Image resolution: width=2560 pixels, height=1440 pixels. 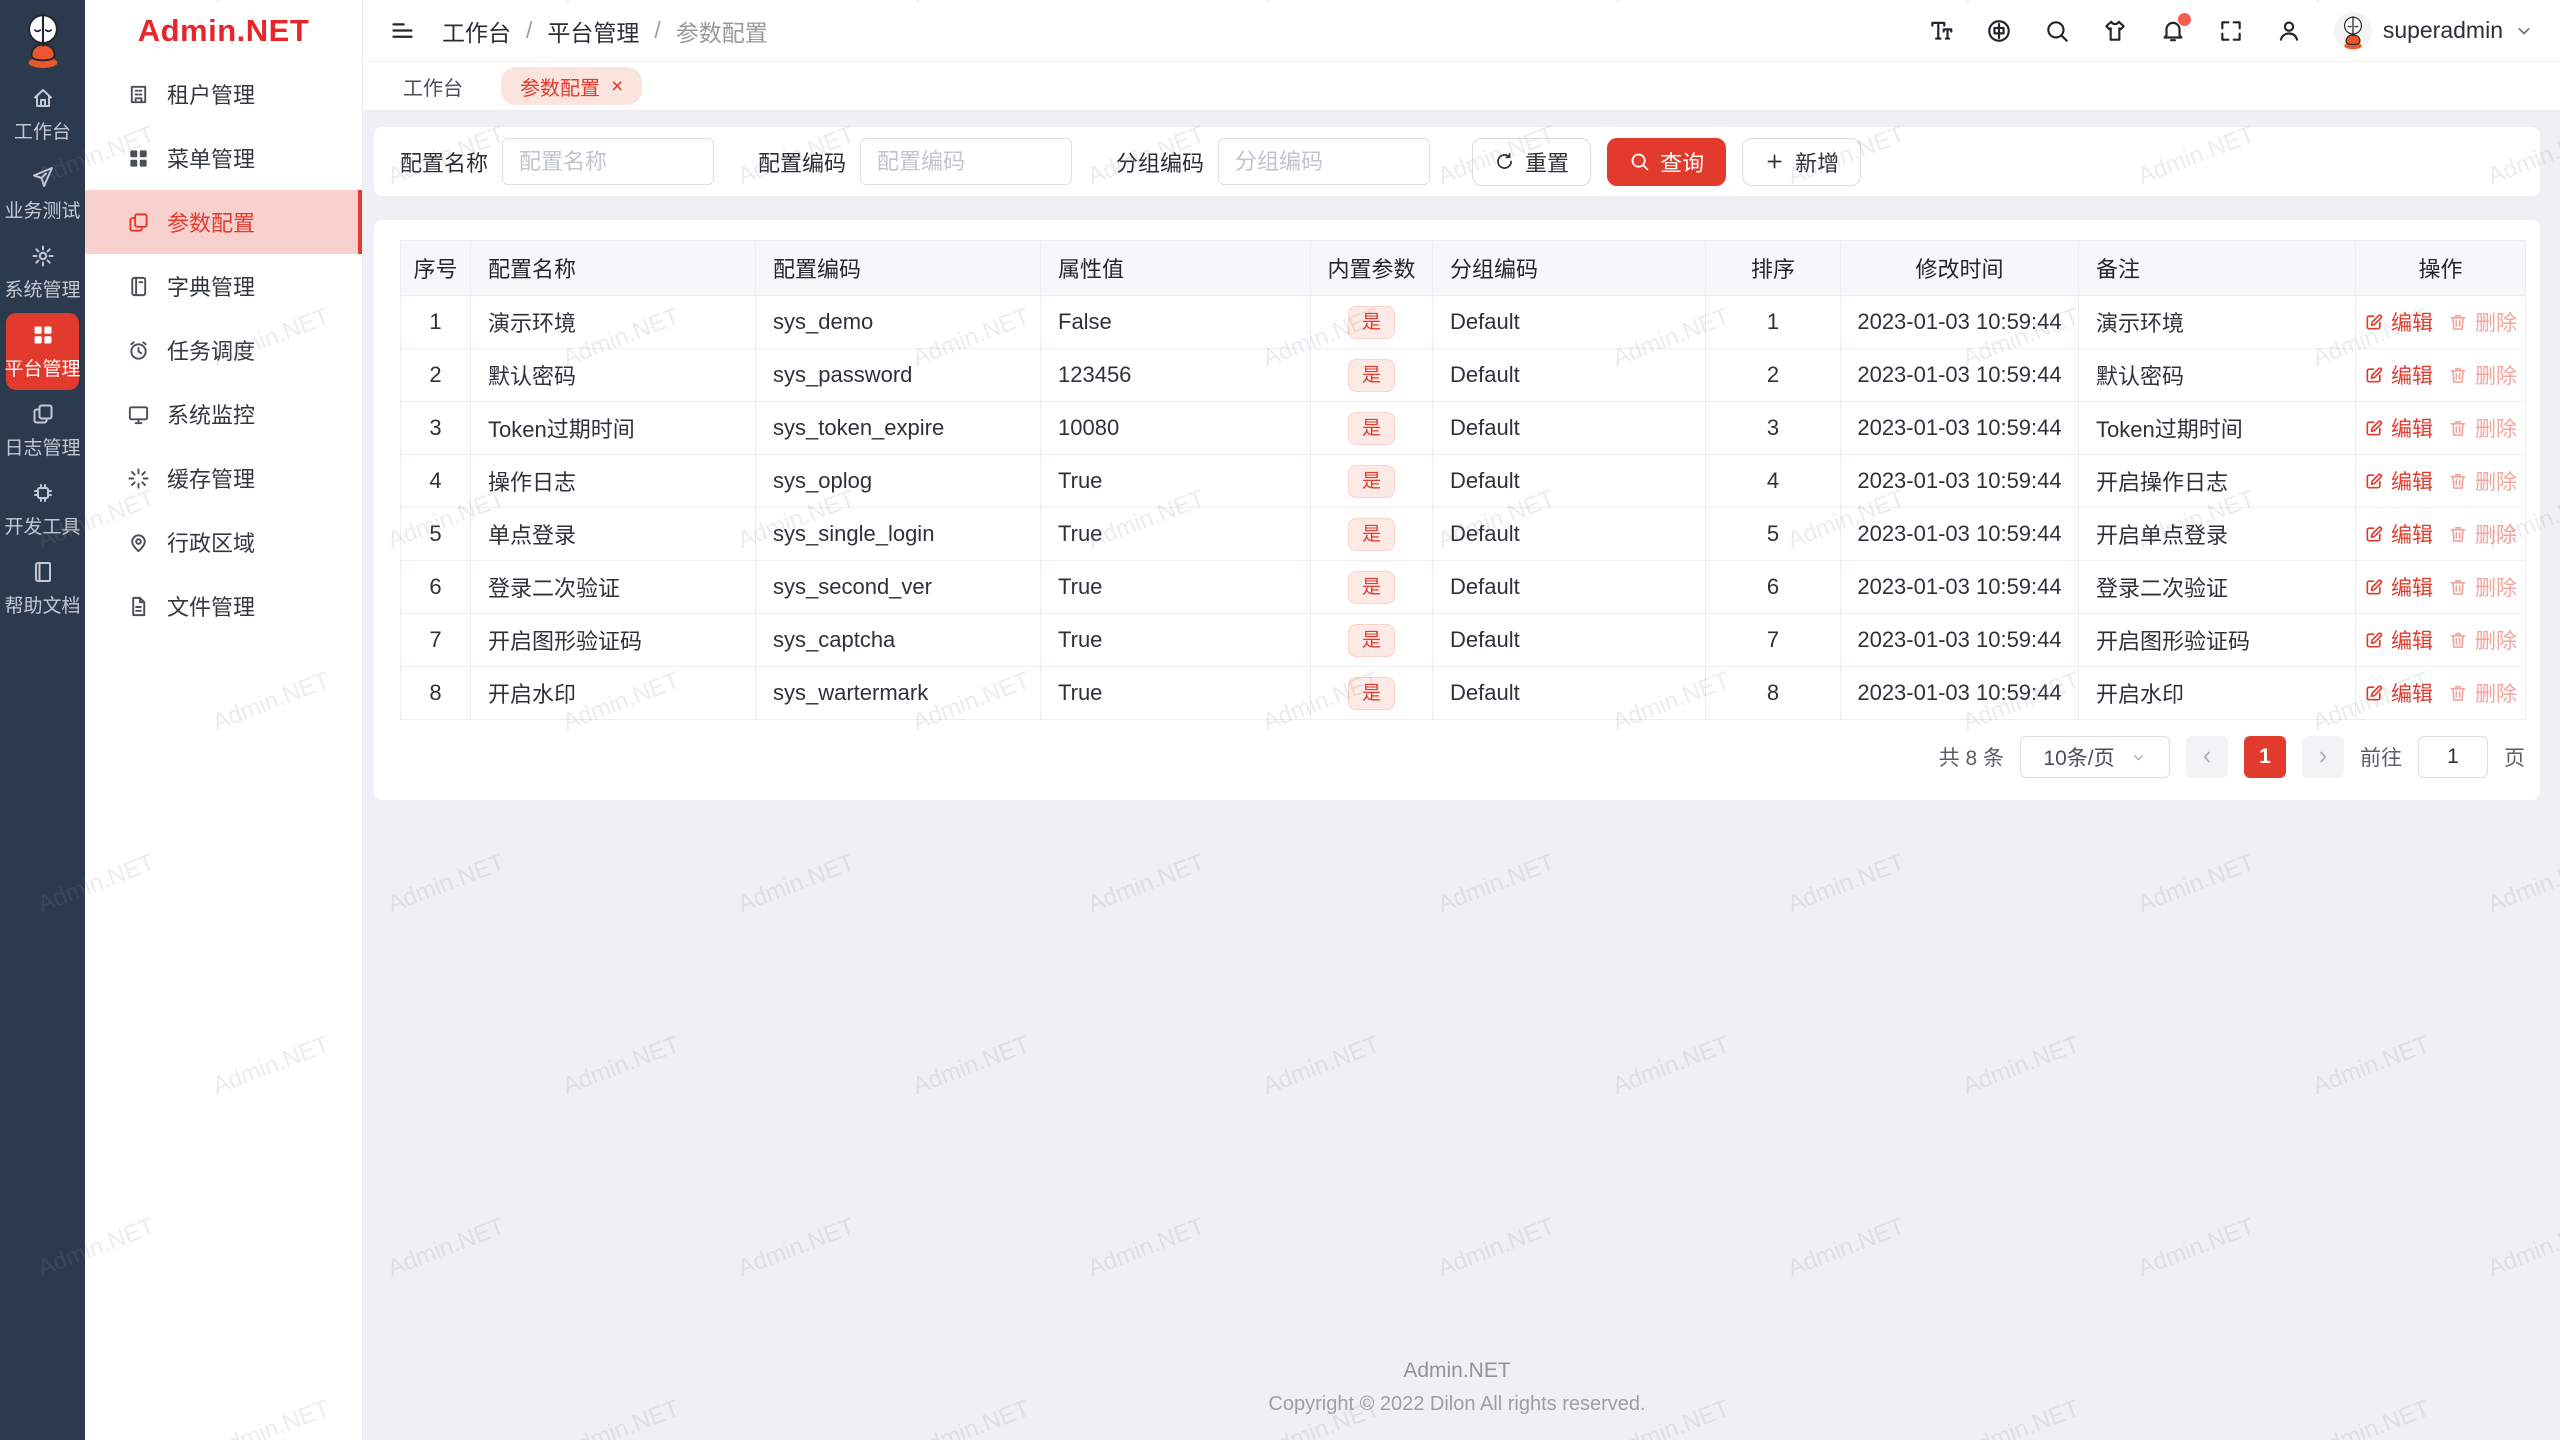 I want to click on tab-workbench: 工作台, so click(x=433, y=86).